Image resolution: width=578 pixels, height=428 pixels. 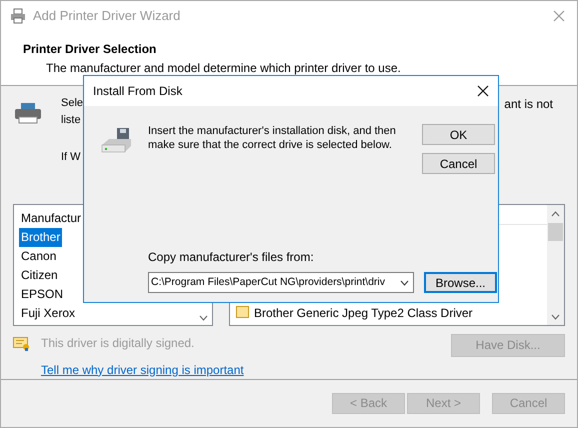 I want to click on field-label: Copy manufacturer's files from:, so click(x=231, y=257).